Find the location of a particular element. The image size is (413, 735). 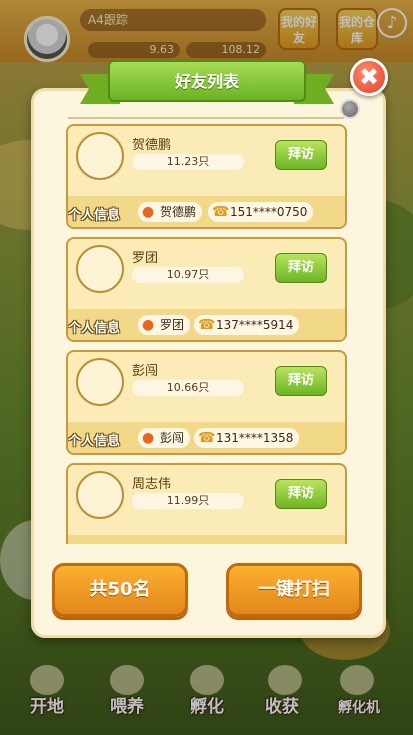

phone-number: 151****0750 is located at coordinates (269, 212).